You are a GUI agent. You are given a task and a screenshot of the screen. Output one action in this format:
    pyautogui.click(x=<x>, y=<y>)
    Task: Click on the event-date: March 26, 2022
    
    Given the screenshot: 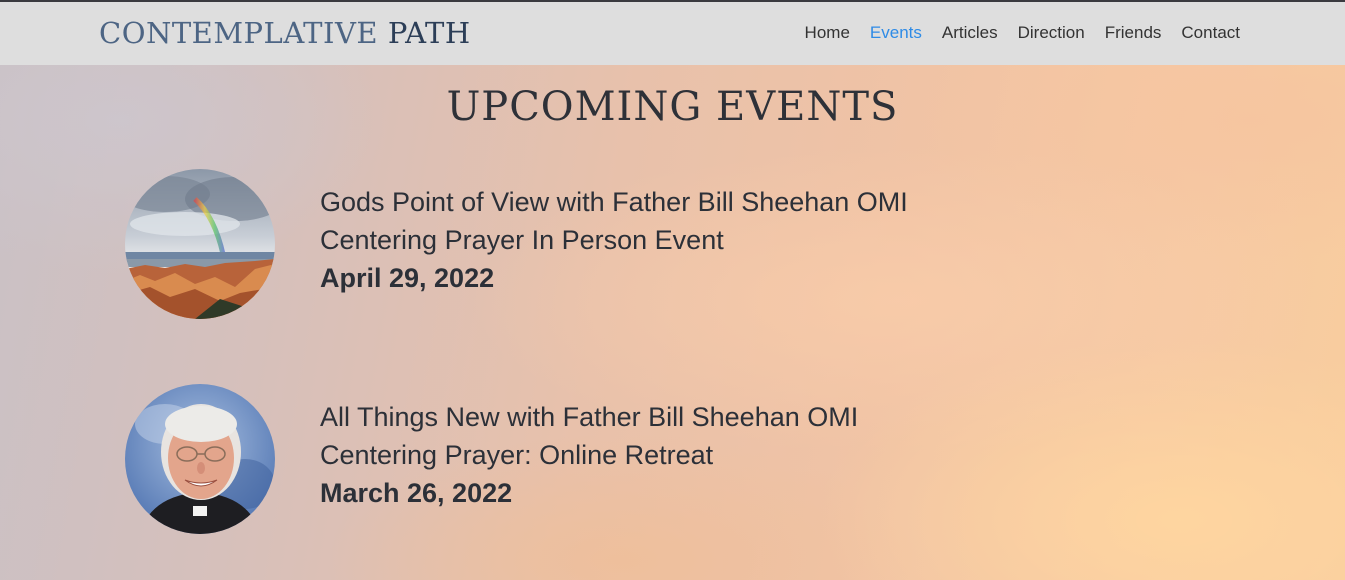 What is the action you would take?
    pyautogui.click(x=416, y=493)
    